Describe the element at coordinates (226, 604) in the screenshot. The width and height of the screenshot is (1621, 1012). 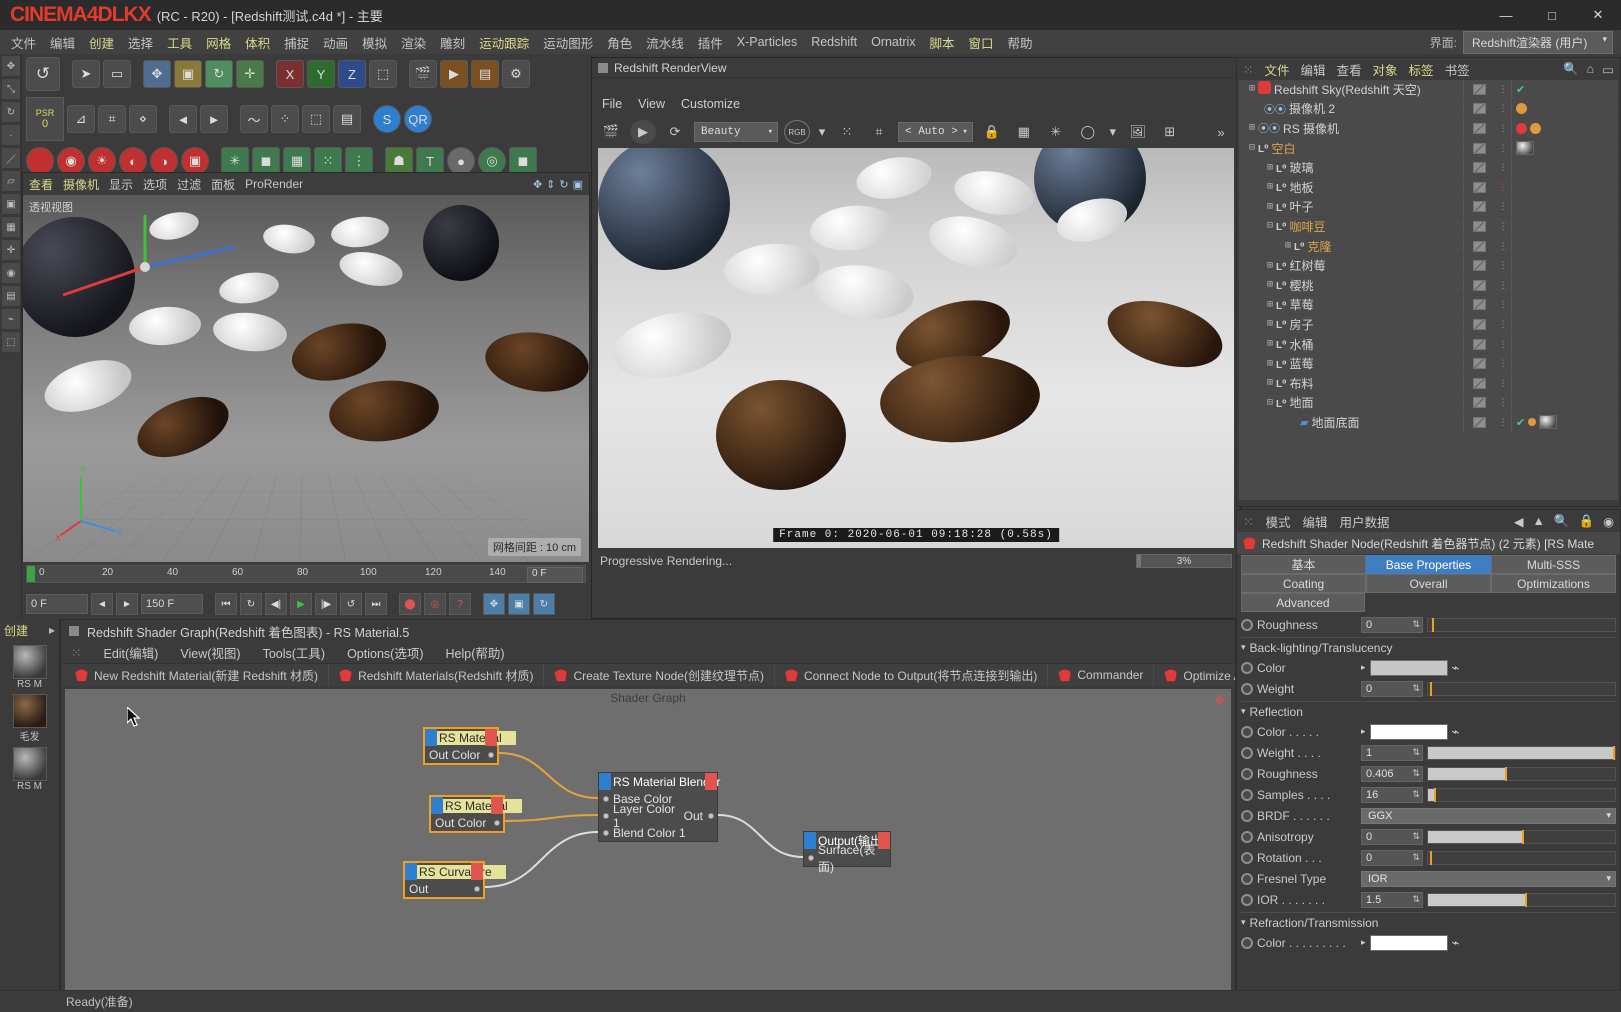
I see `goto-start-icon: ⏮` at that location.